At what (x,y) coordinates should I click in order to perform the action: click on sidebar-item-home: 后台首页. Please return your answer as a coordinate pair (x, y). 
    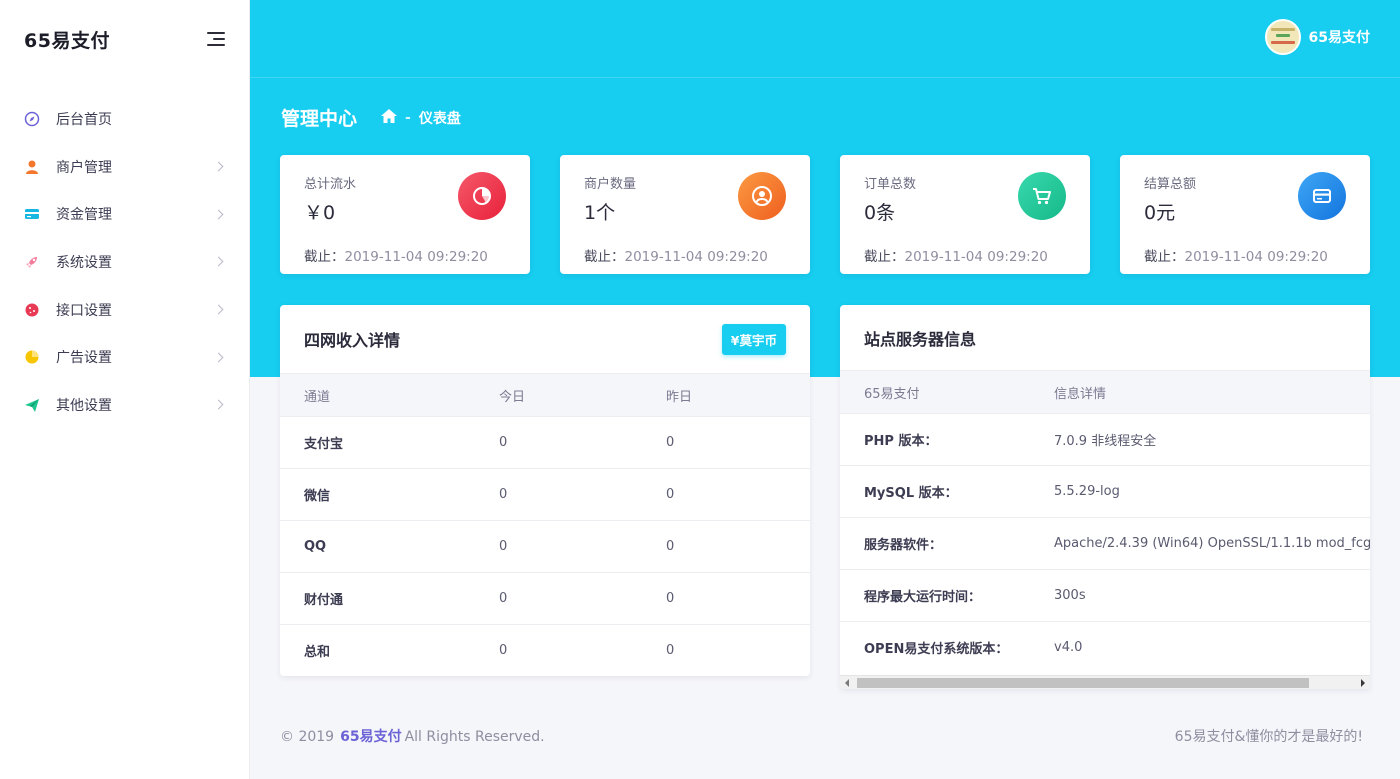
    Looking at the image, I should click on (124, 119).